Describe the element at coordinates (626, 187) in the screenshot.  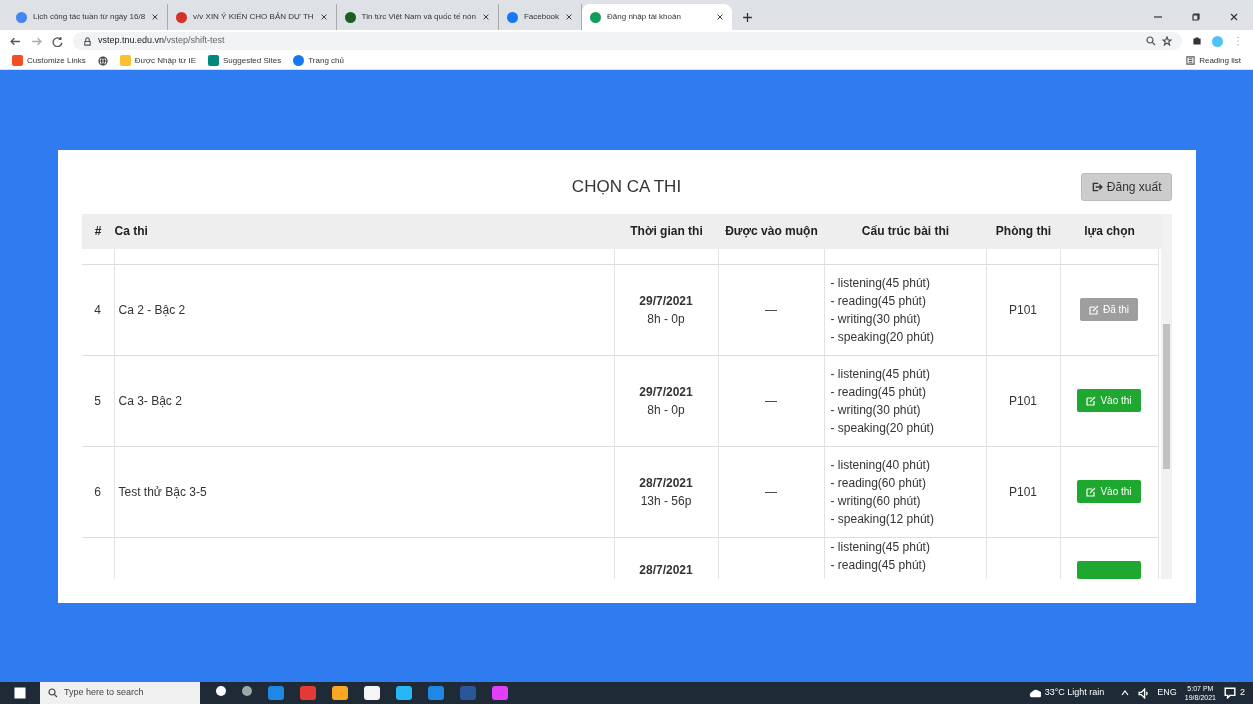
I see `page-title: CHỌN CA THI` at that location.